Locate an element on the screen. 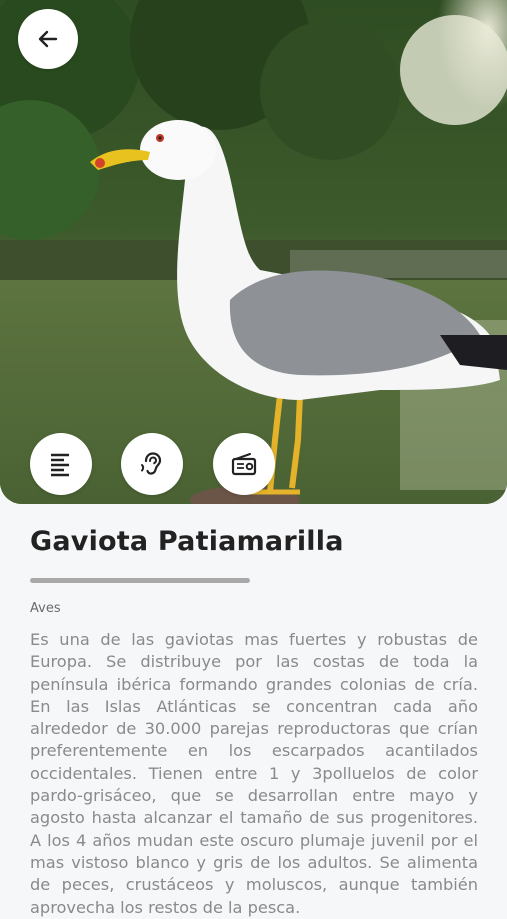  text-align-left-icon is located at coordinates (60, 465).